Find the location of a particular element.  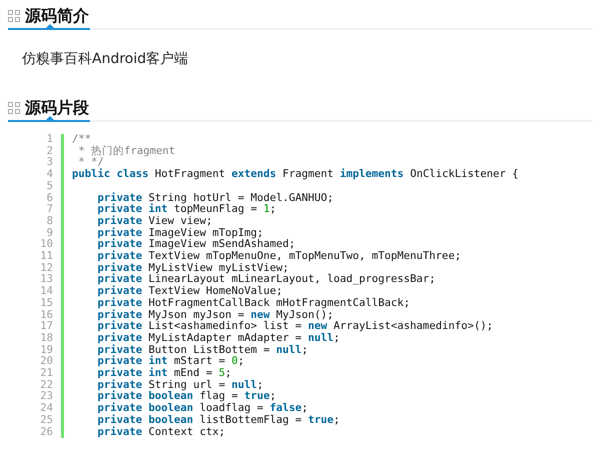

line-number: 21 is located at coordinates (46, 374).